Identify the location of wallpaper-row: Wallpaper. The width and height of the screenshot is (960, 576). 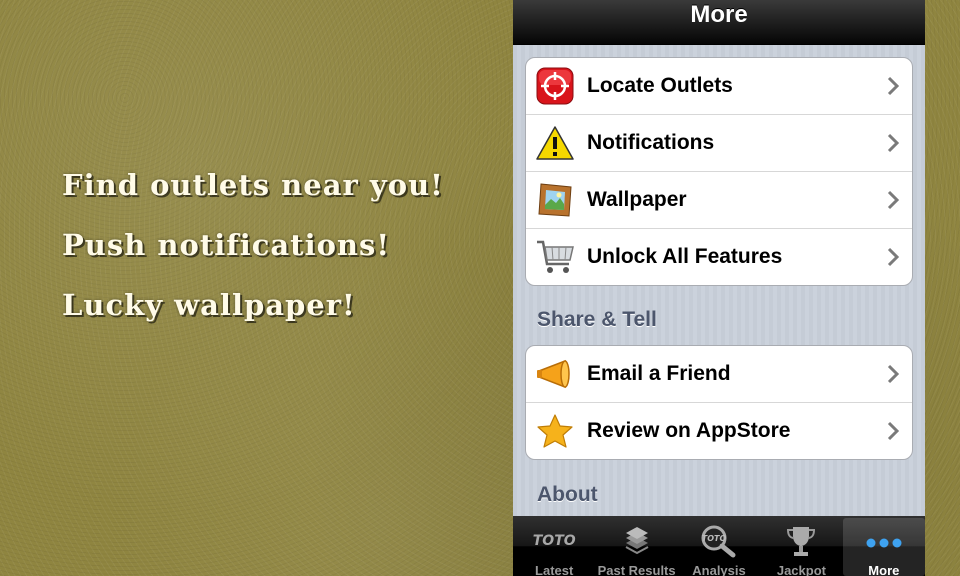
(719, 200).